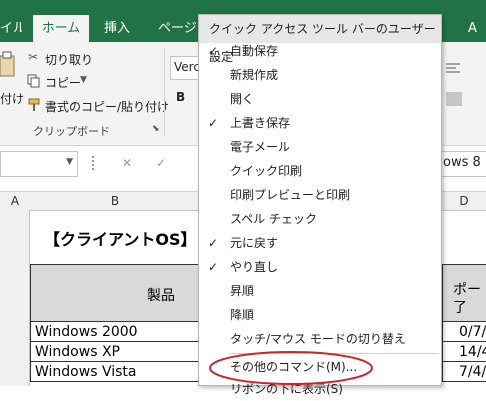  Describe the element at coordinates (63, 82) in the screenshot. I see `copy-button: コピー` at that location.